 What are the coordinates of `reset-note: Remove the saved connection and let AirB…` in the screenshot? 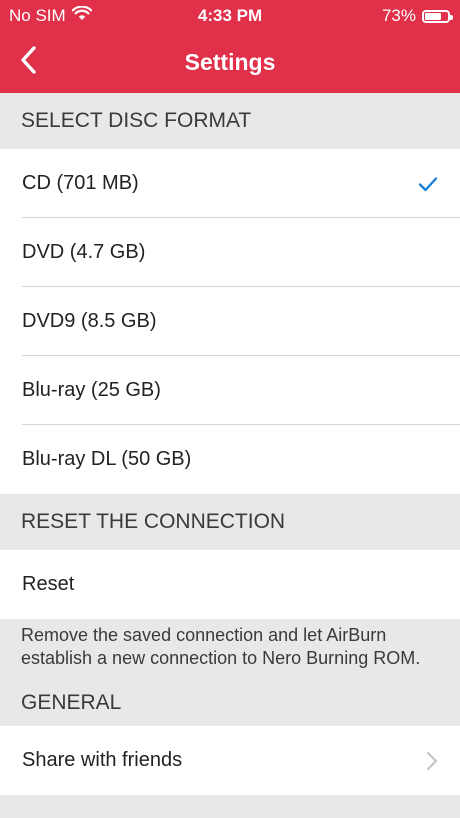 It's located at (230, 655).